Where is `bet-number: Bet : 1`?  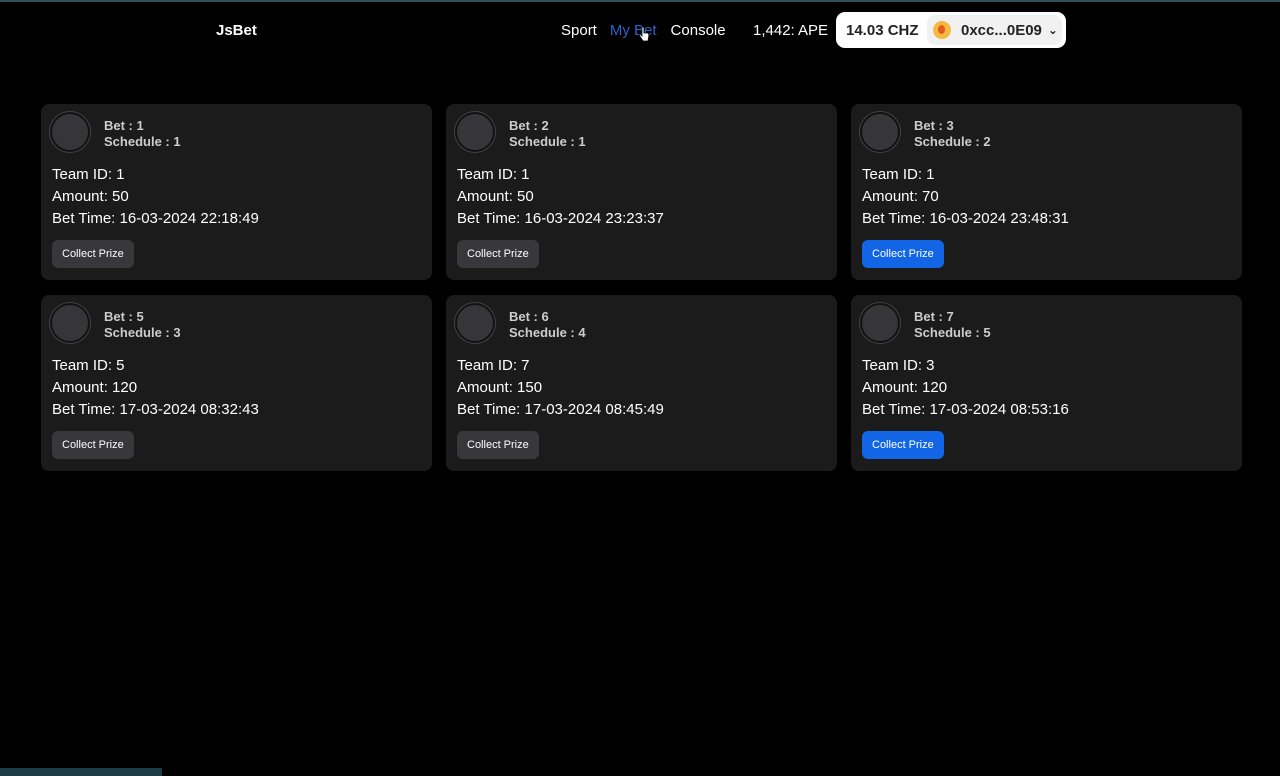 bet-number: Bet : 1 is located at coordinates (124, 125).